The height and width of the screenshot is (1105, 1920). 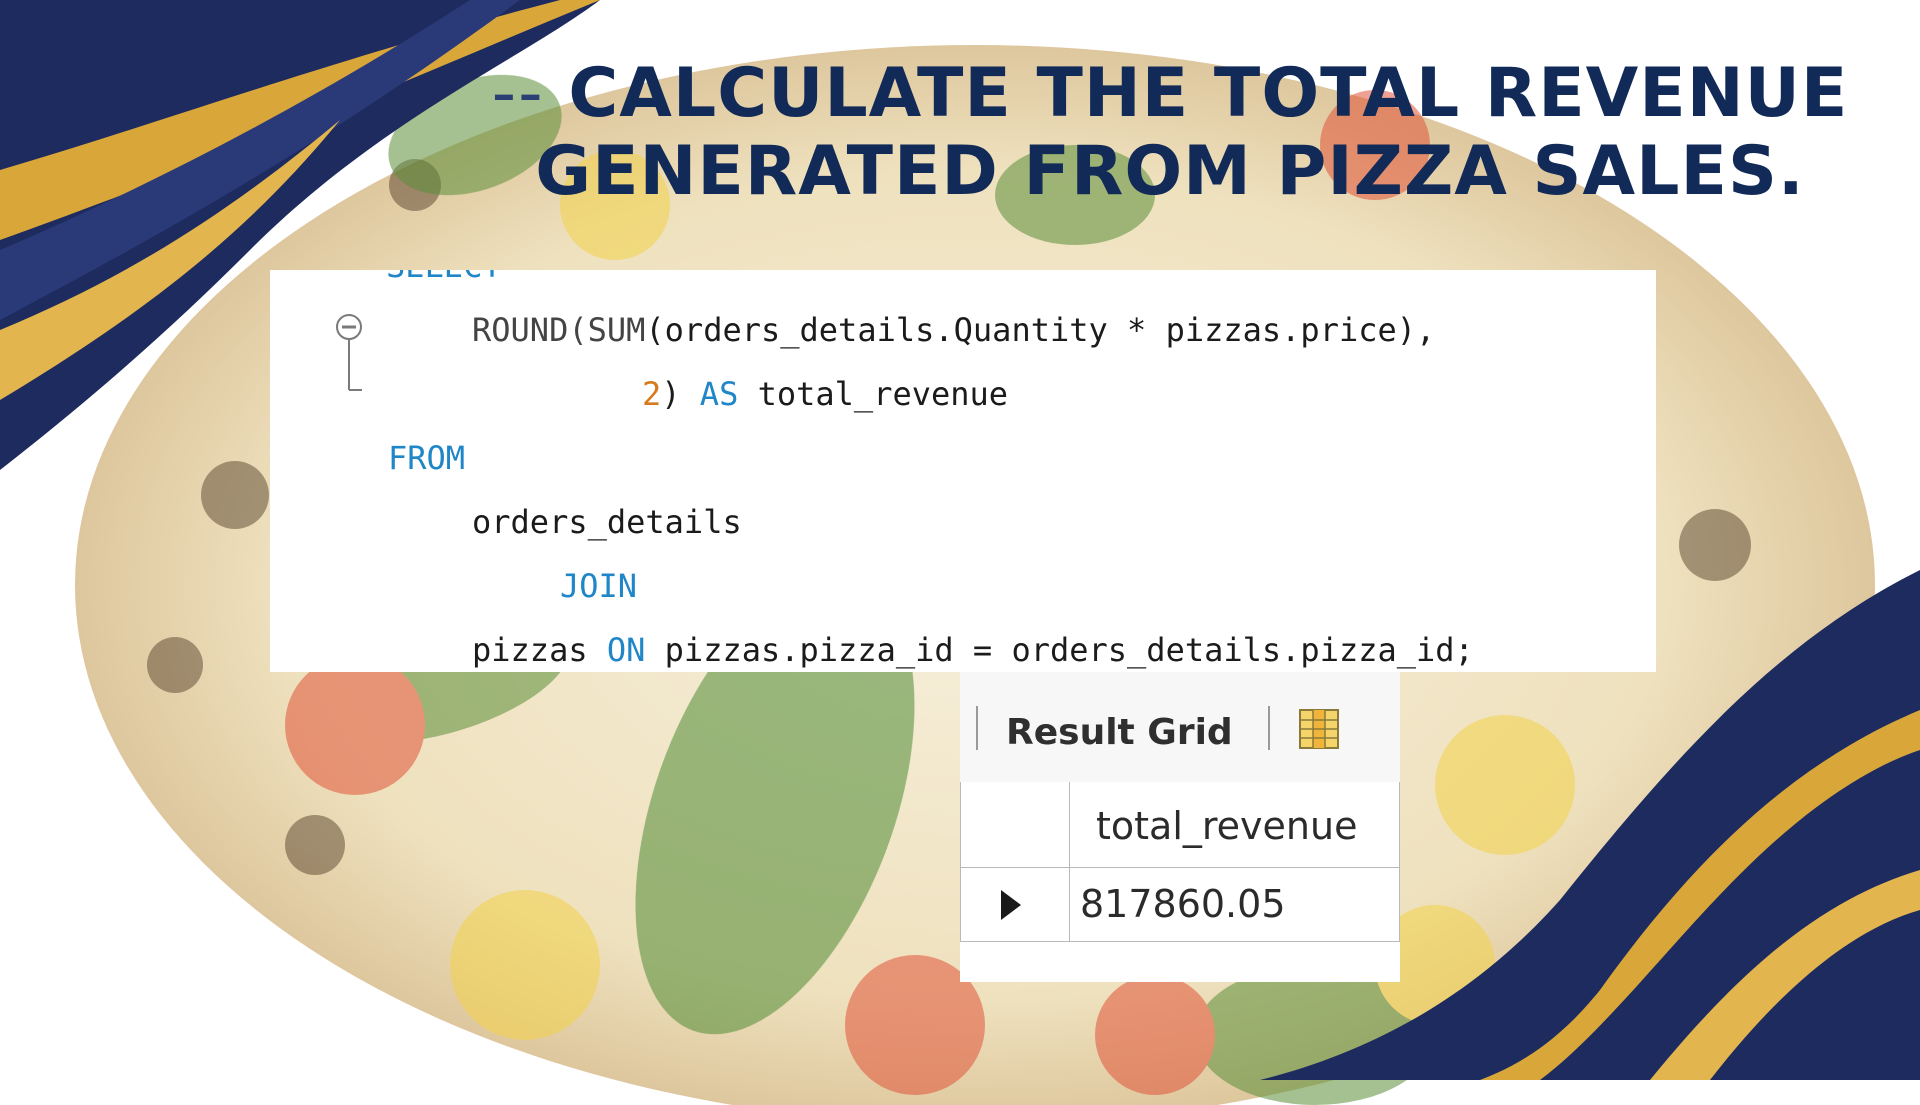 I want to click on sql-join-table: pizzas, so click(x=539, y=650).